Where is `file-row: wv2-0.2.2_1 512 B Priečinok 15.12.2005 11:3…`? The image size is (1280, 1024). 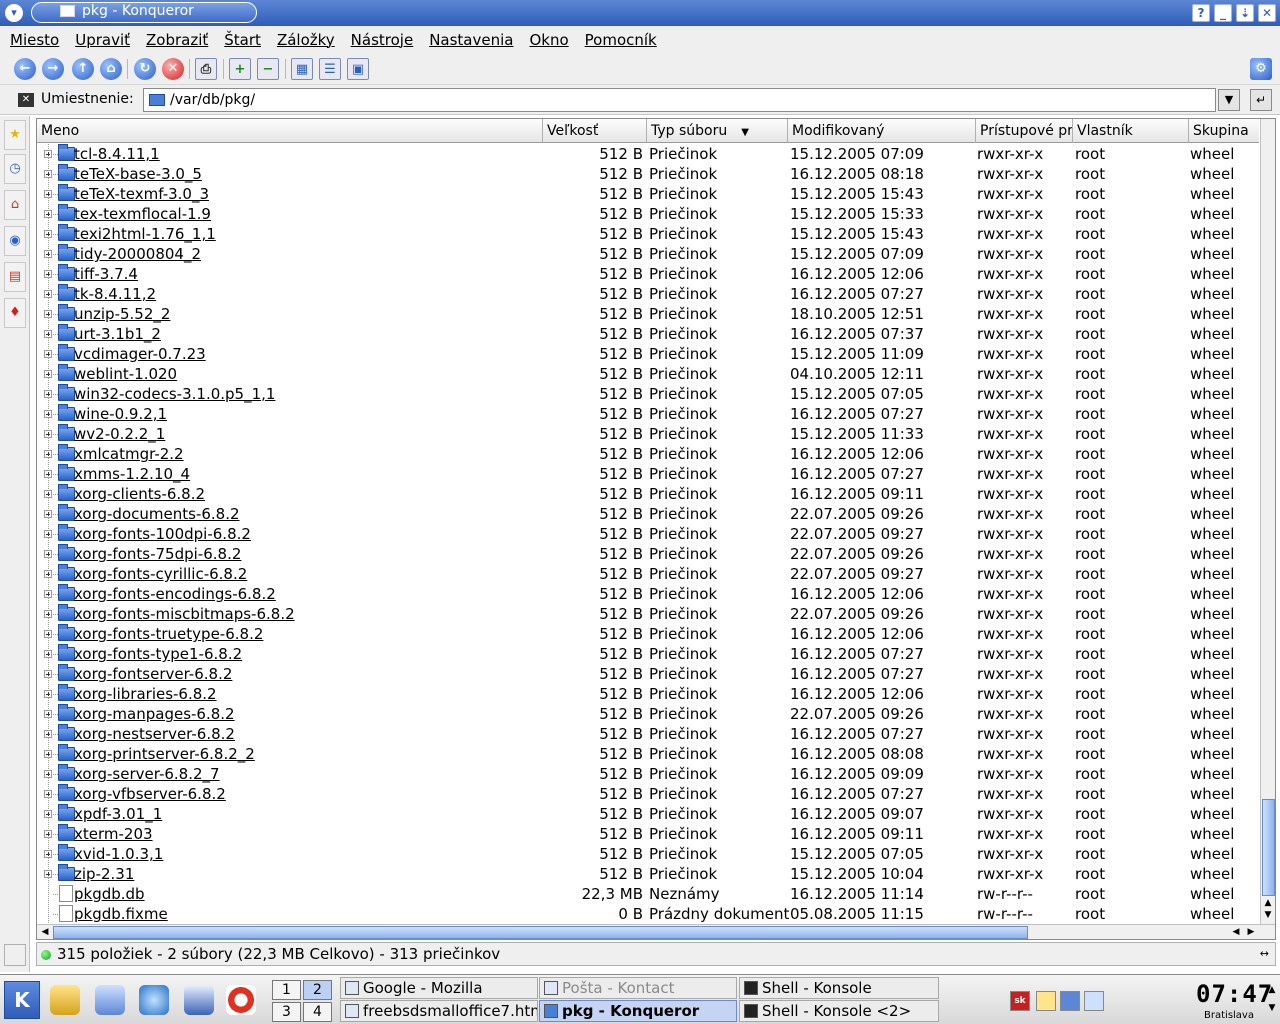
file-row: wv2-0.2.2_1 512 B Priečinok 15.12.2005 11:3… is located at coordinates (648, 434).